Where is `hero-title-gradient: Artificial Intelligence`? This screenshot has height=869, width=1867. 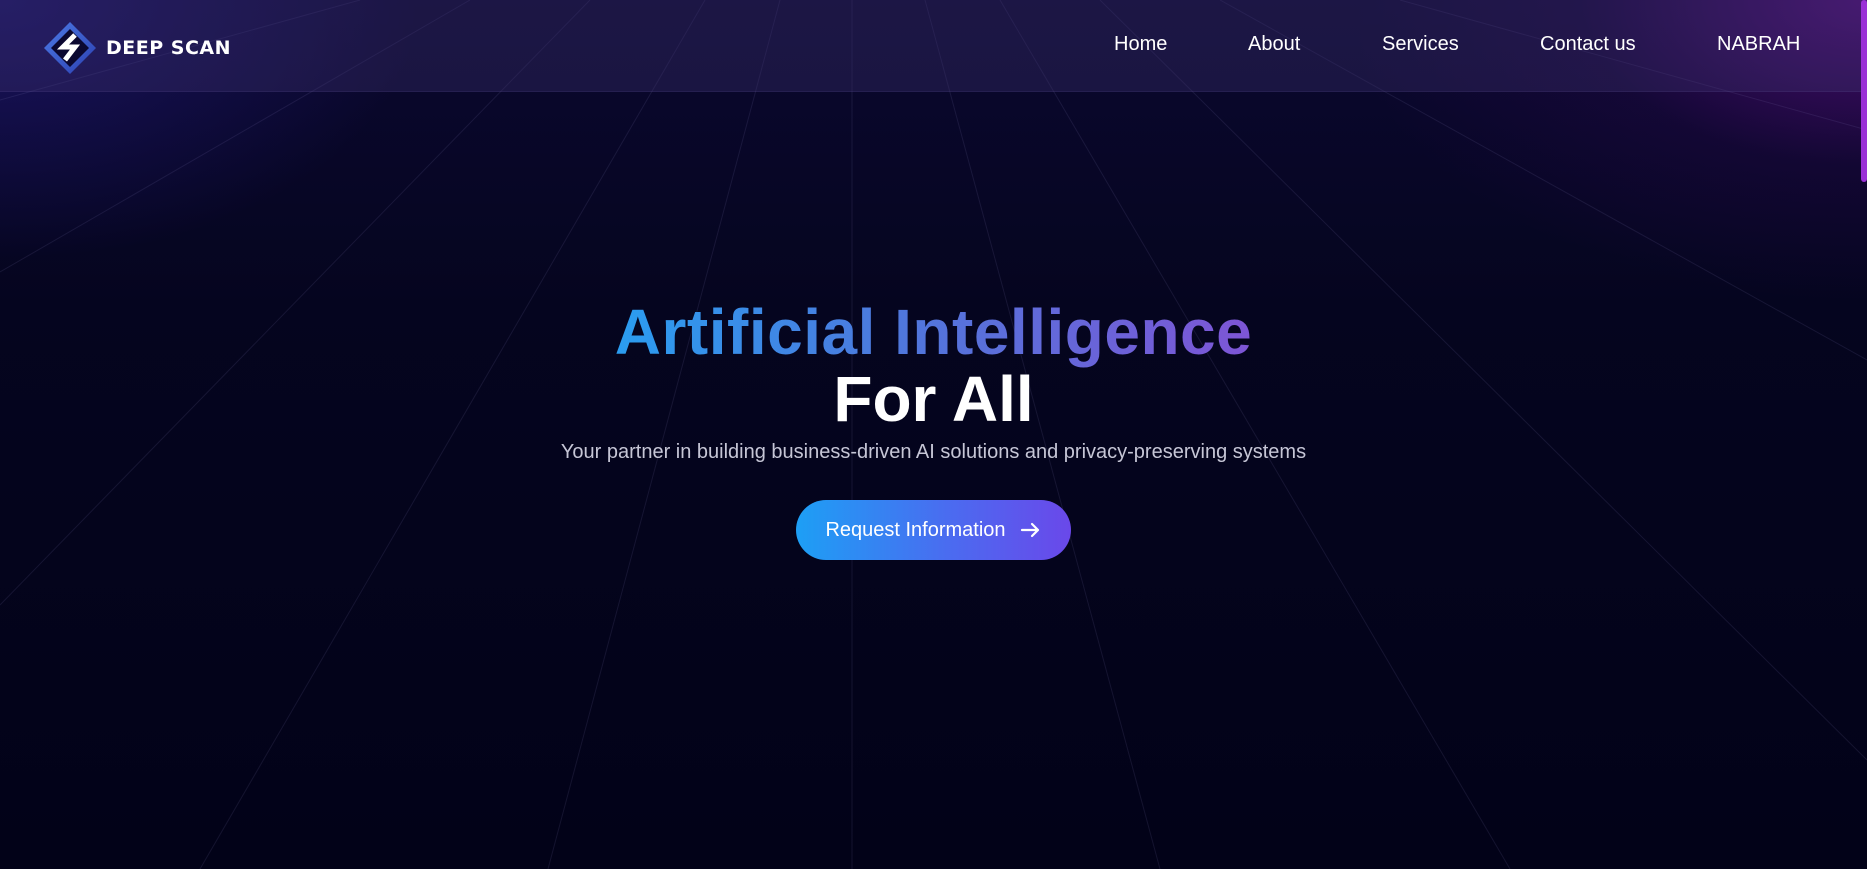
hero-title-gradient: Artificial Intelligence is located at coordinates (933, 332).